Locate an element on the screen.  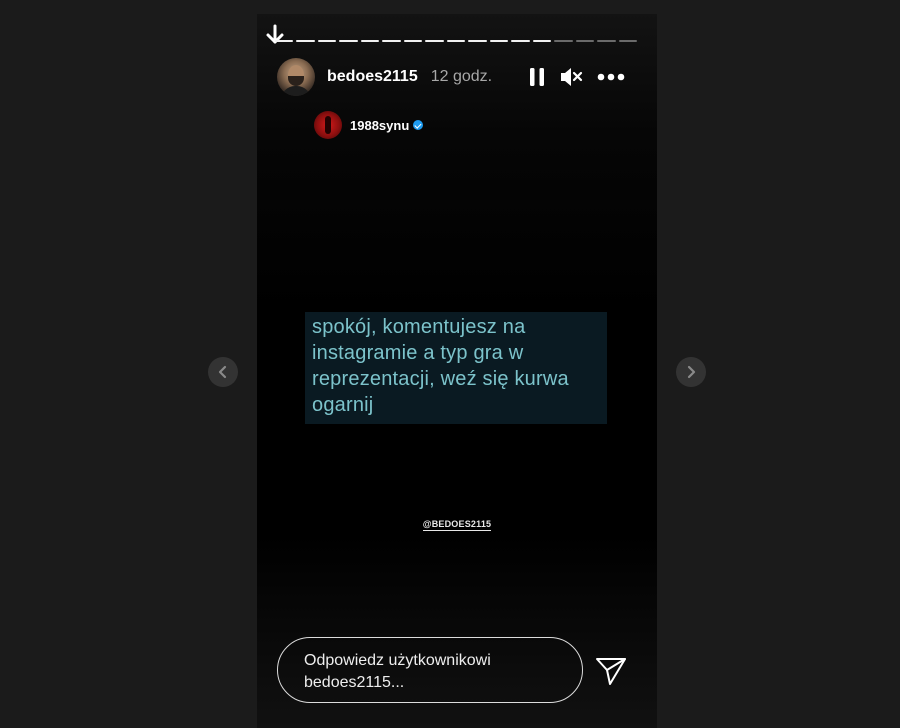
user-avatar is located at coordinates (296, 77).